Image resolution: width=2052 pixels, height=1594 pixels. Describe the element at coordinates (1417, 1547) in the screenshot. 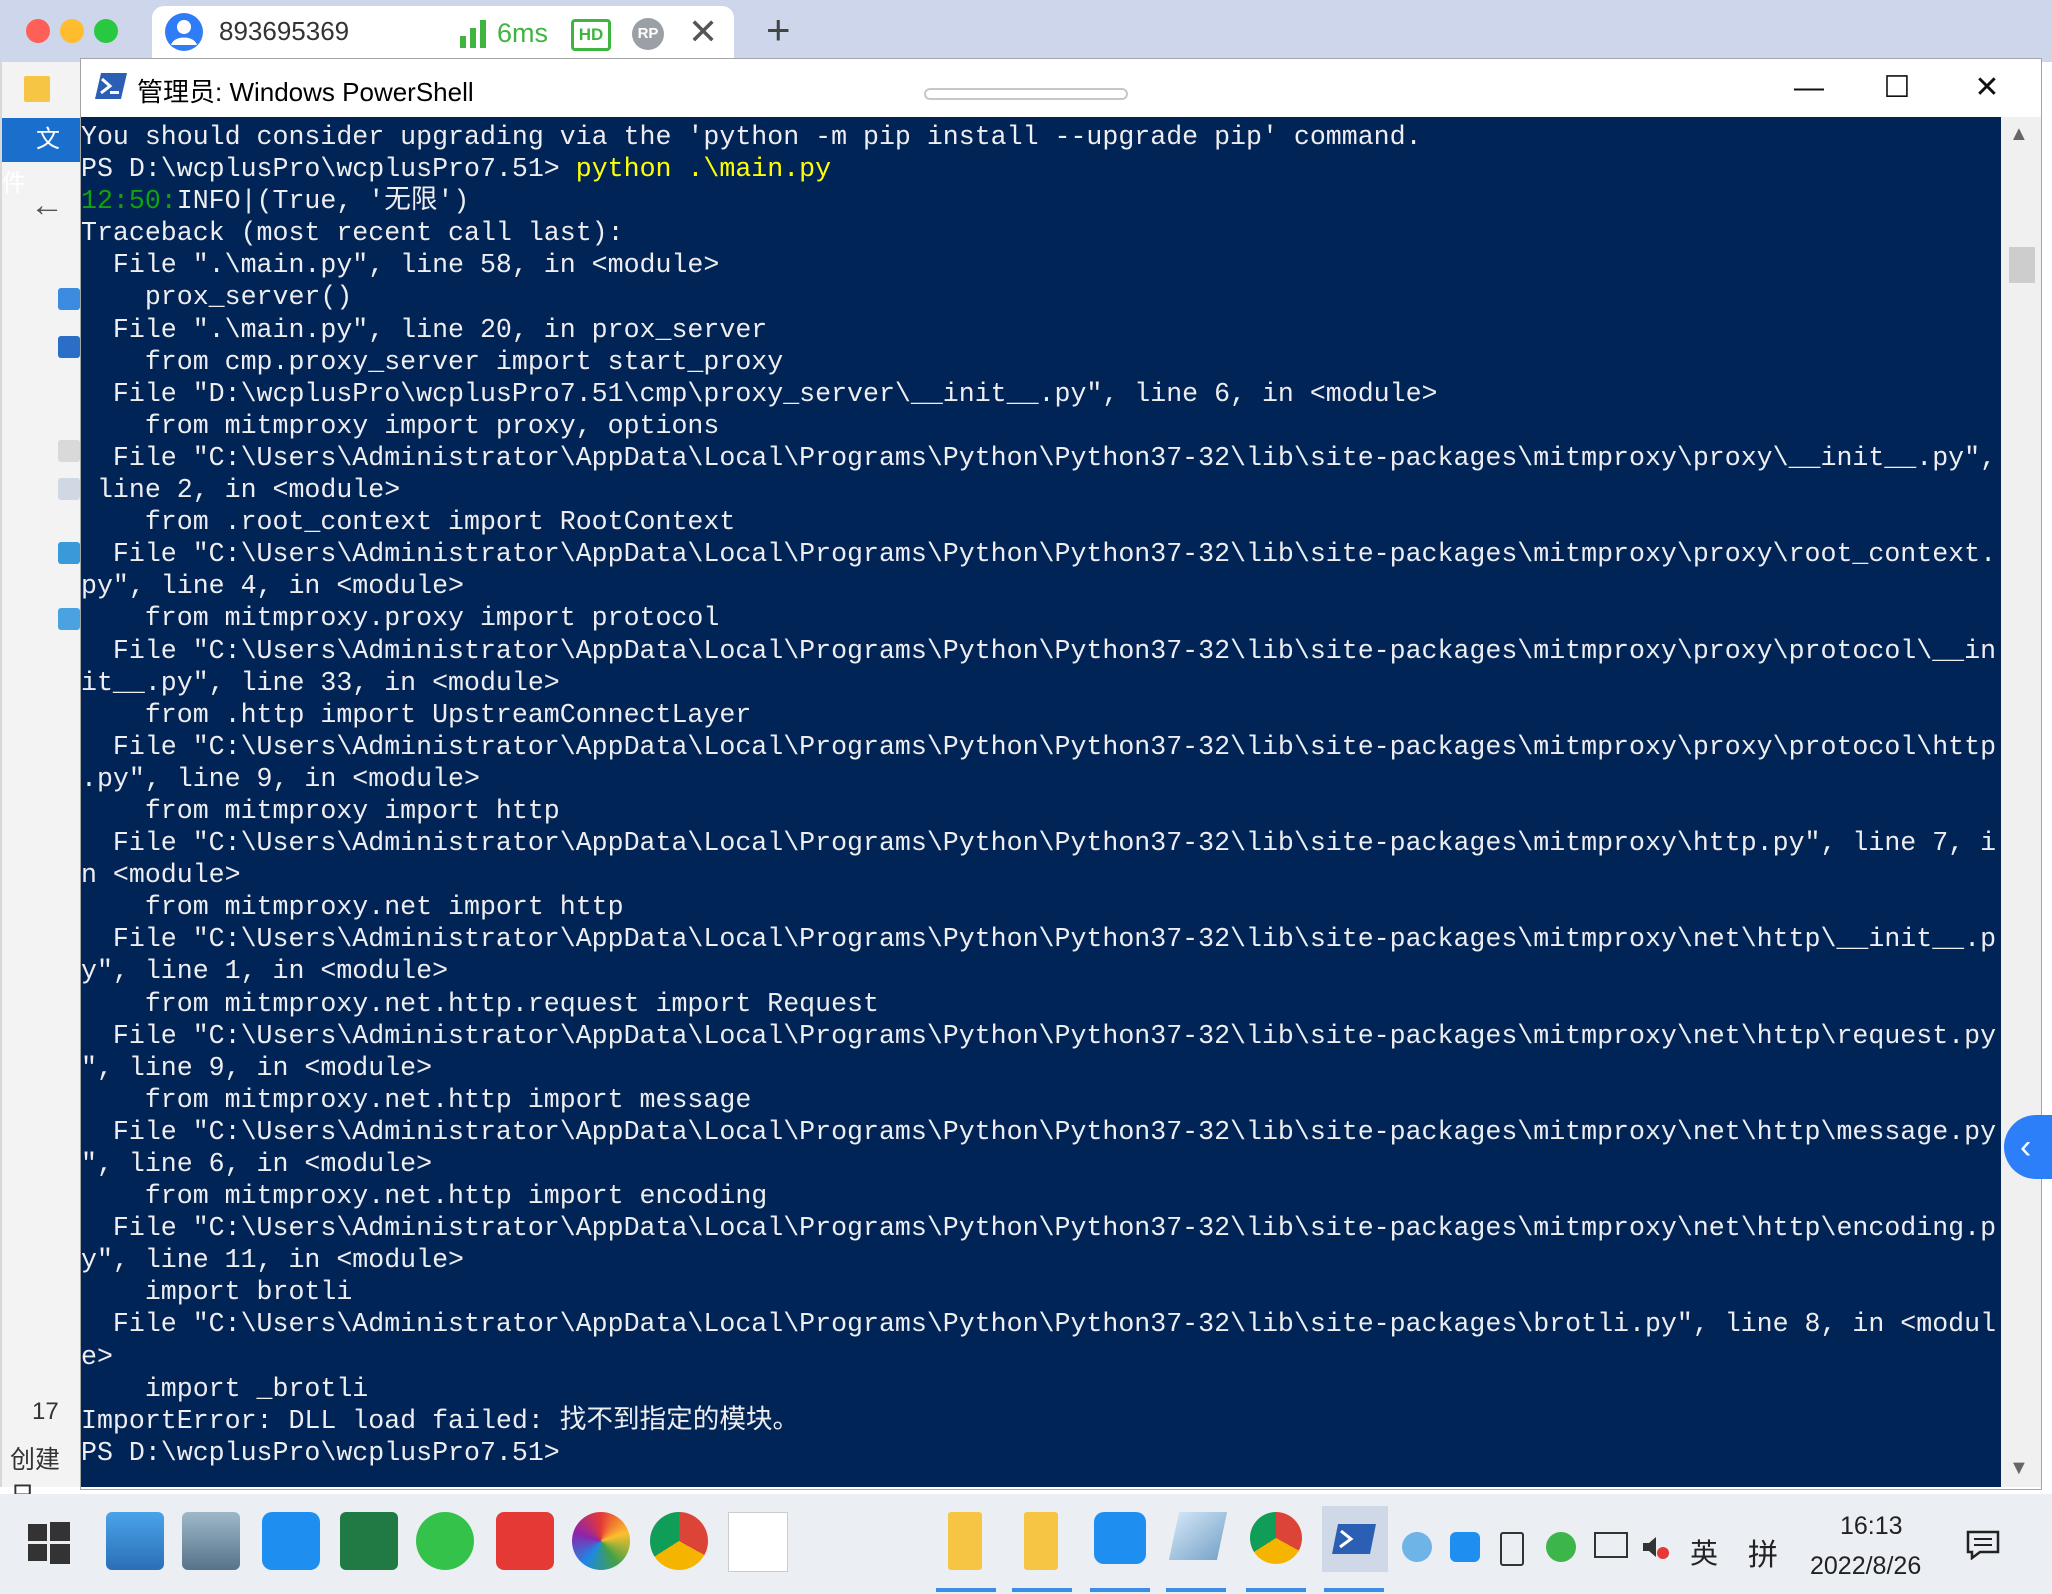

I see `tray-app-icon` at that location.